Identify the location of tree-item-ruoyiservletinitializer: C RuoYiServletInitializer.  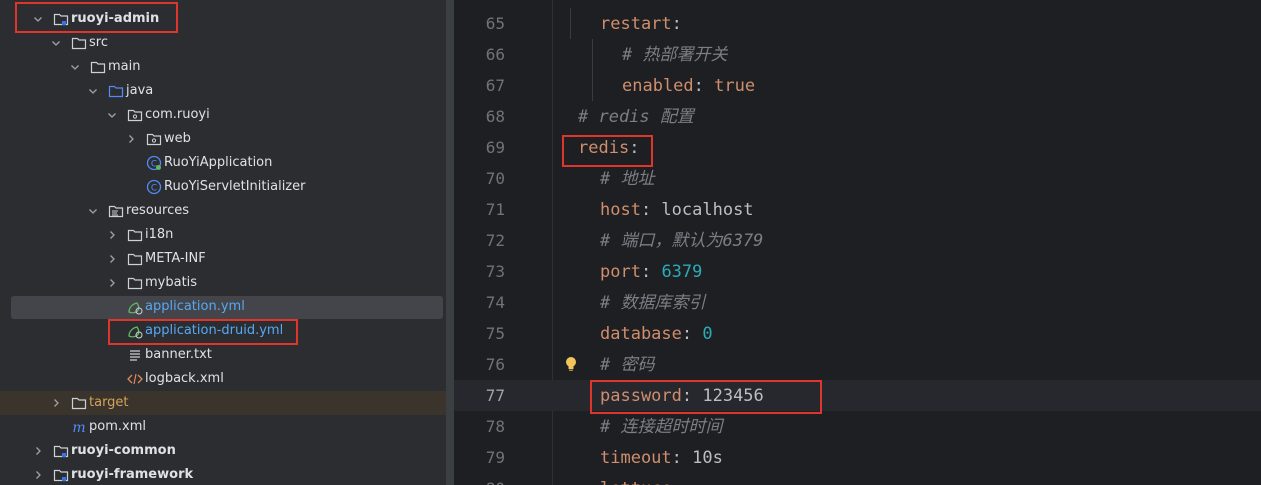
(223, 187).